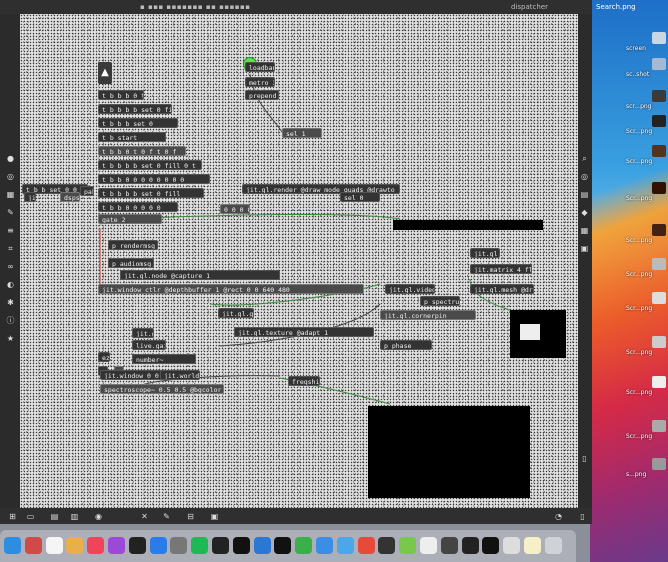  I want to click on reference-icon: ▣, so click(584, 248).